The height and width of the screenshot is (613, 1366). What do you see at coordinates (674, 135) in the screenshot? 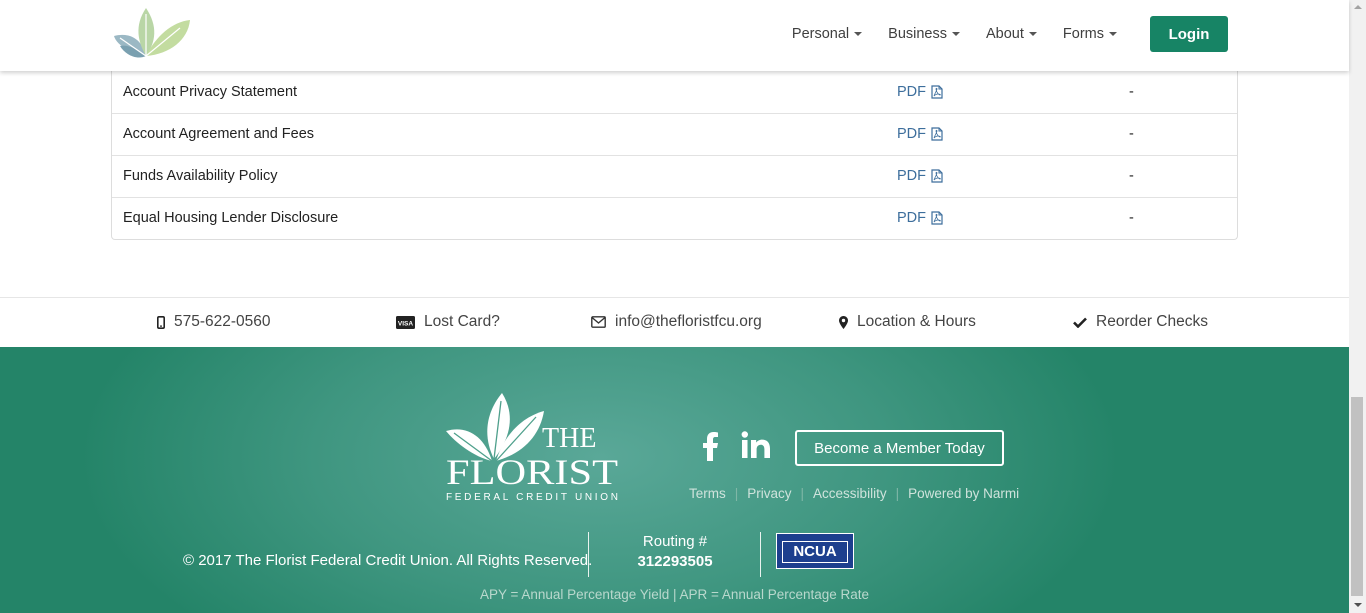
I see `table-row: Account Agreement and Fees PDF -` at bounding box center [674, 135].